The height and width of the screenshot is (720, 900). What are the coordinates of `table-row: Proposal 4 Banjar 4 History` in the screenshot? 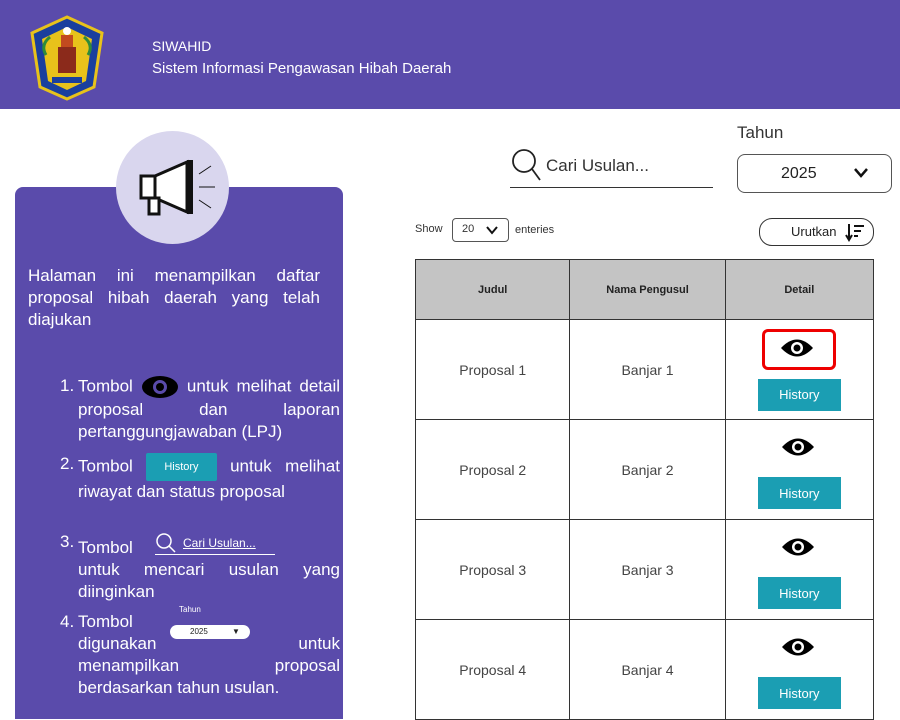 It's located at (644, 669).